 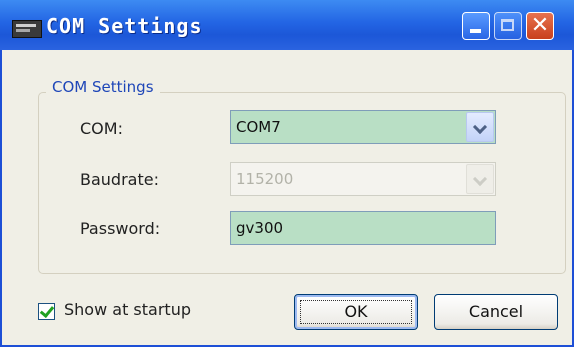 I want to click on com-select: COM7, so click(x=363, y=127).